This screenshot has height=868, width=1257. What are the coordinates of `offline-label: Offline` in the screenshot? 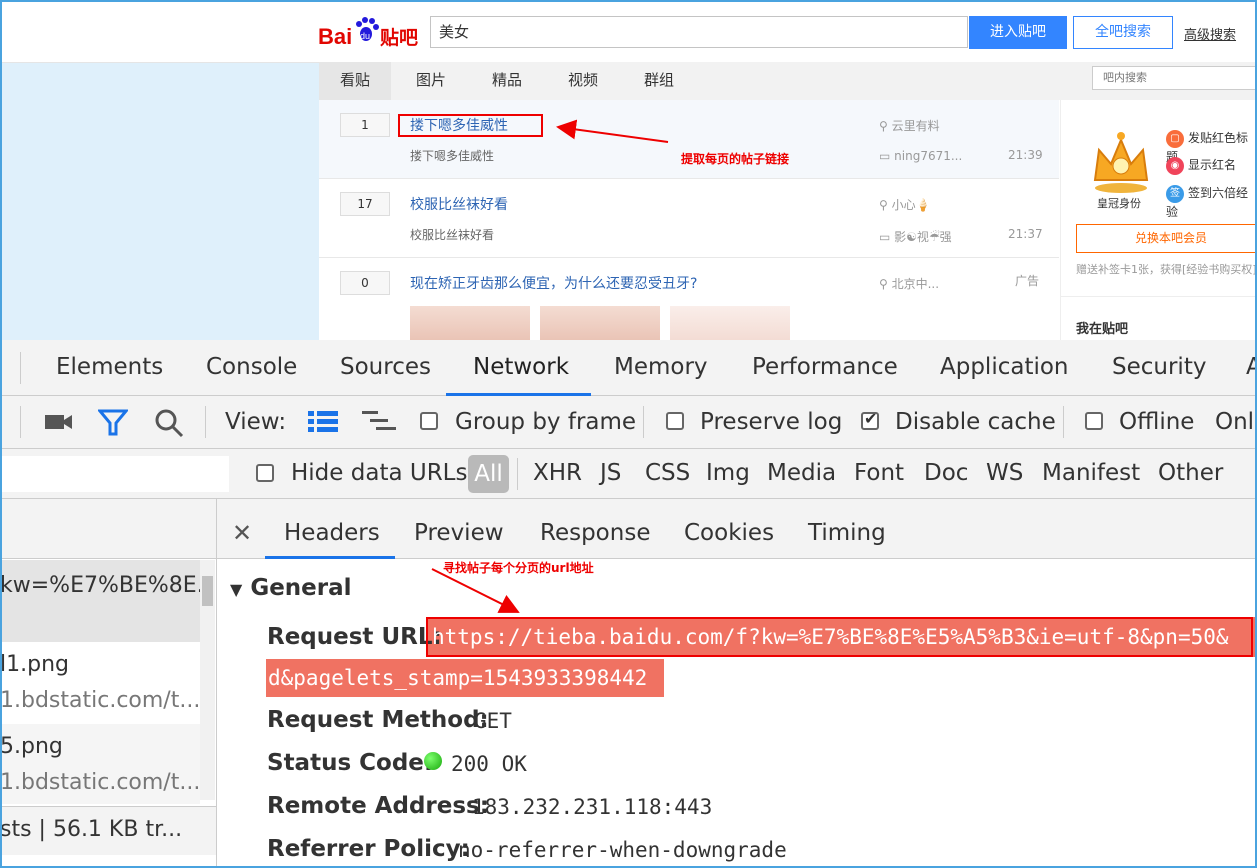 It's located at (1157, 422).